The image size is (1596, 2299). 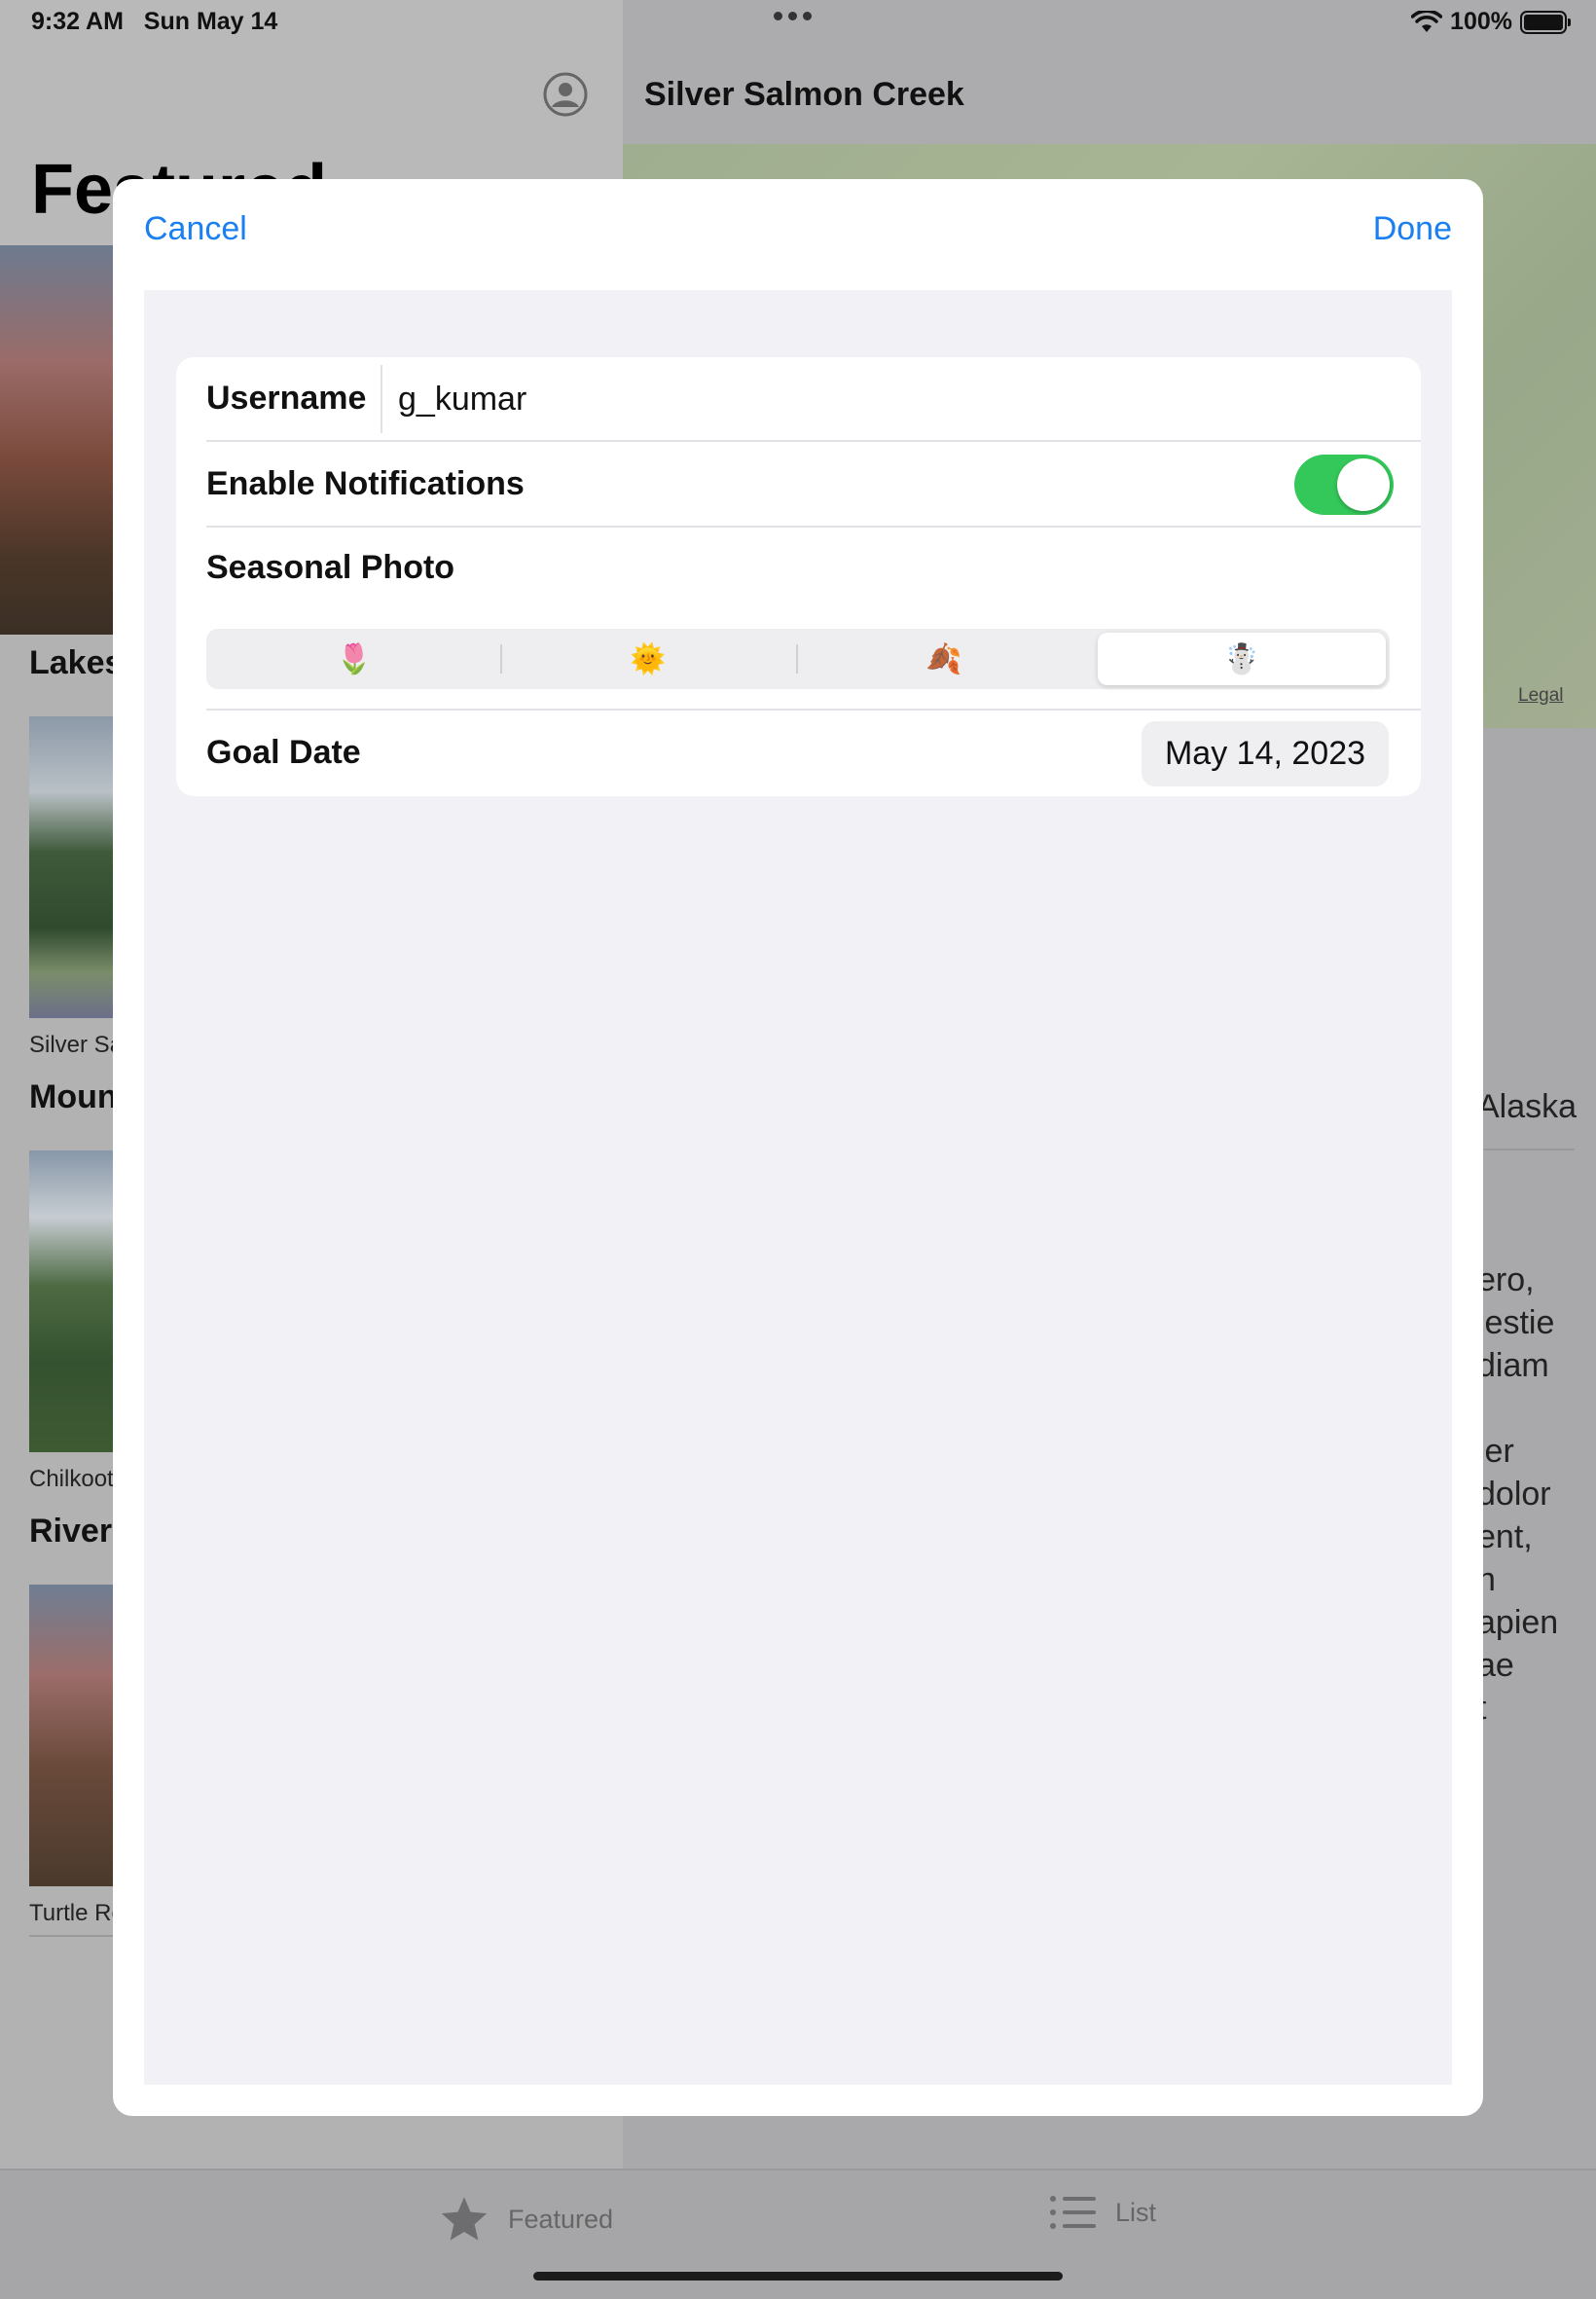 I want to click on tab-featured-label: Featured, so click(x=561, y=2219).